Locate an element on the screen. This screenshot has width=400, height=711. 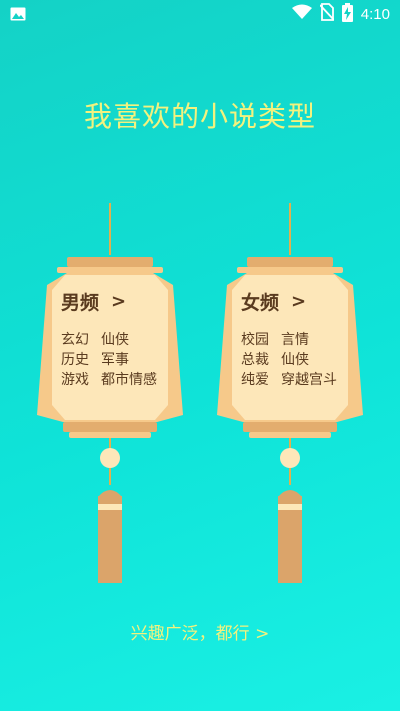
no-sim-icon is located at coordinates (327, 14).